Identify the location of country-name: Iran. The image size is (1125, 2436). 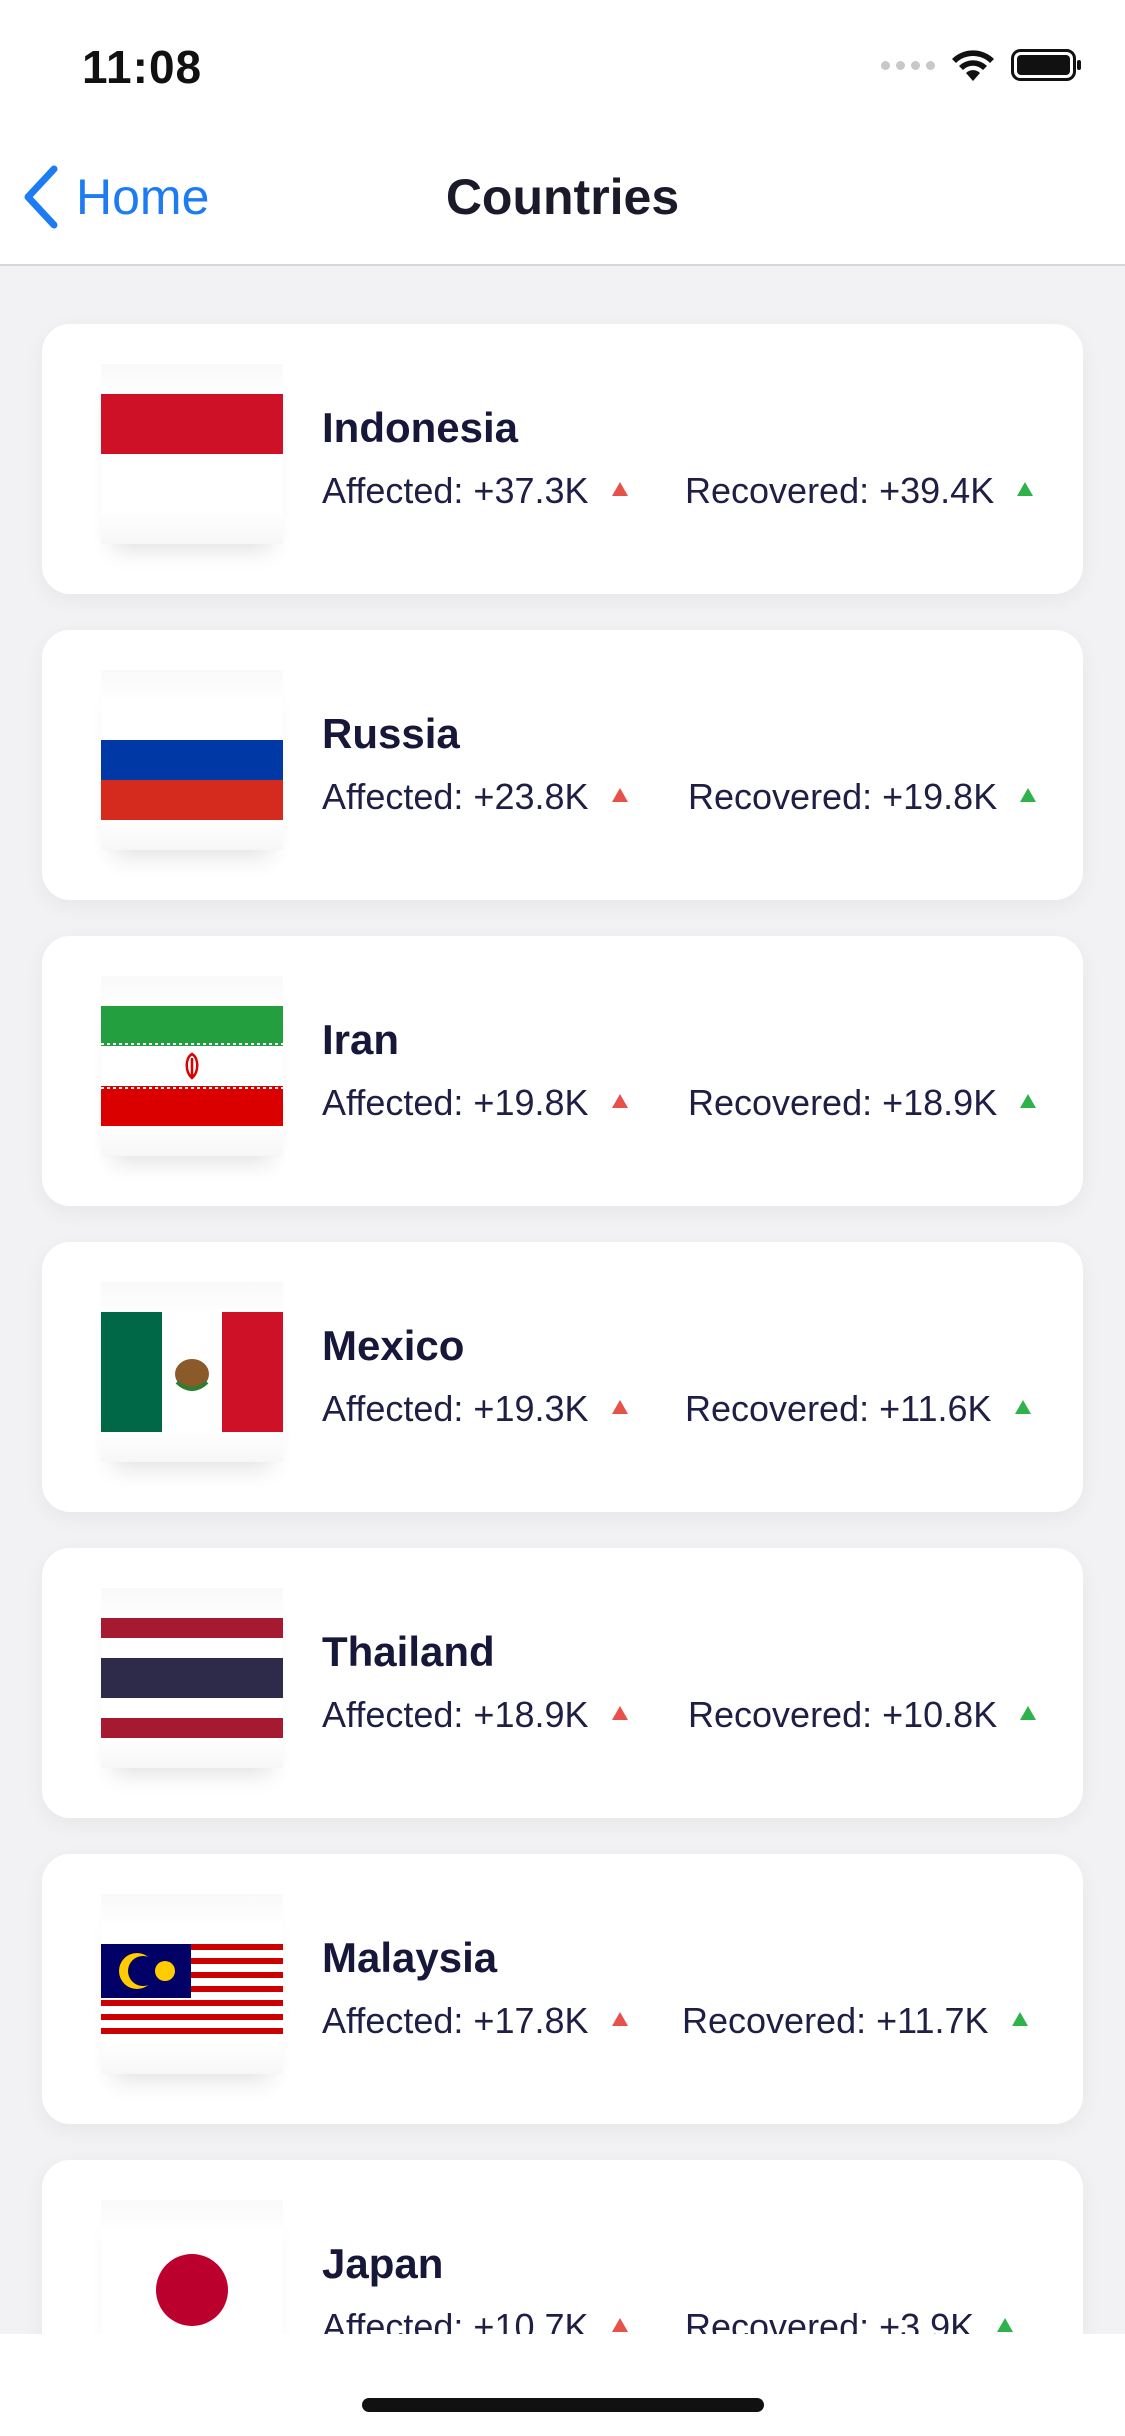
(361, 1039).